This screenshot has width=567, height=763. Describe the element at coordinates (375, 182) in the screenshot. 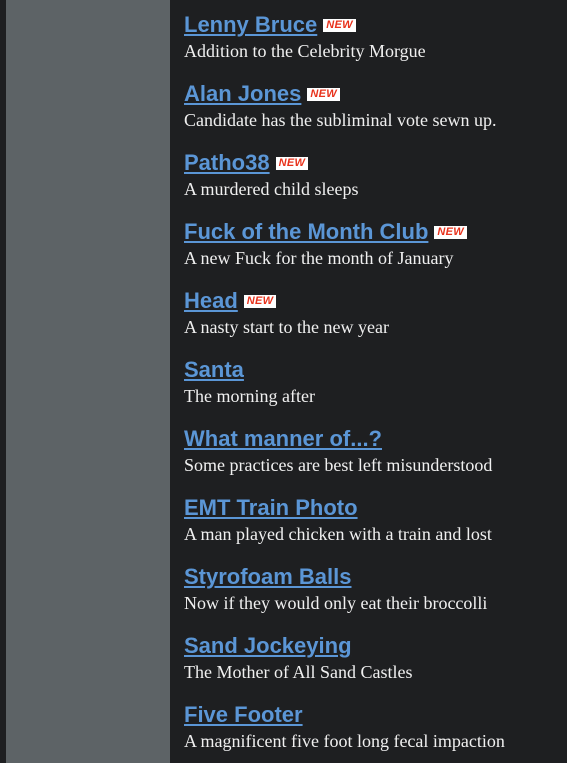

I see `list-item: Patho38 NEW A murdered child sleeps` at that location.